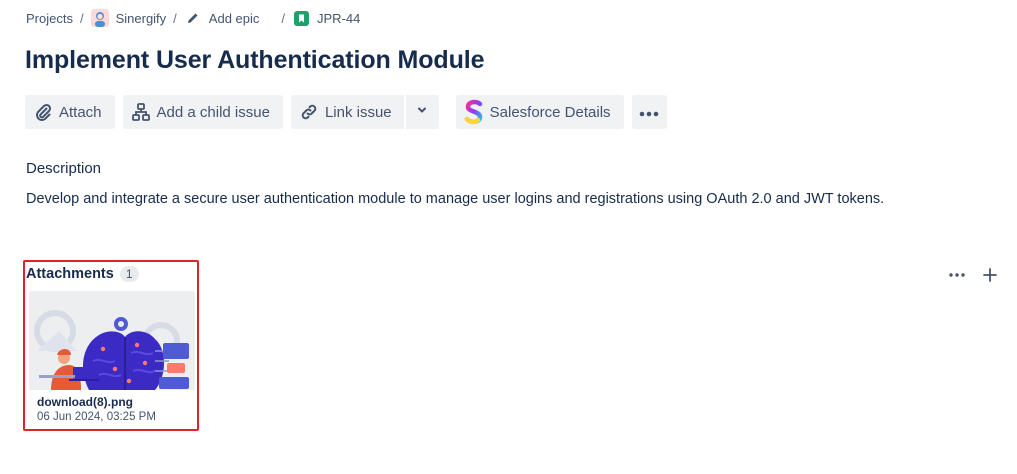 This screenshot has height=474, width=1017. I want to click on attachment-upload-date: 06 Jun 2024, 03:25 PM, so click(96, 417).